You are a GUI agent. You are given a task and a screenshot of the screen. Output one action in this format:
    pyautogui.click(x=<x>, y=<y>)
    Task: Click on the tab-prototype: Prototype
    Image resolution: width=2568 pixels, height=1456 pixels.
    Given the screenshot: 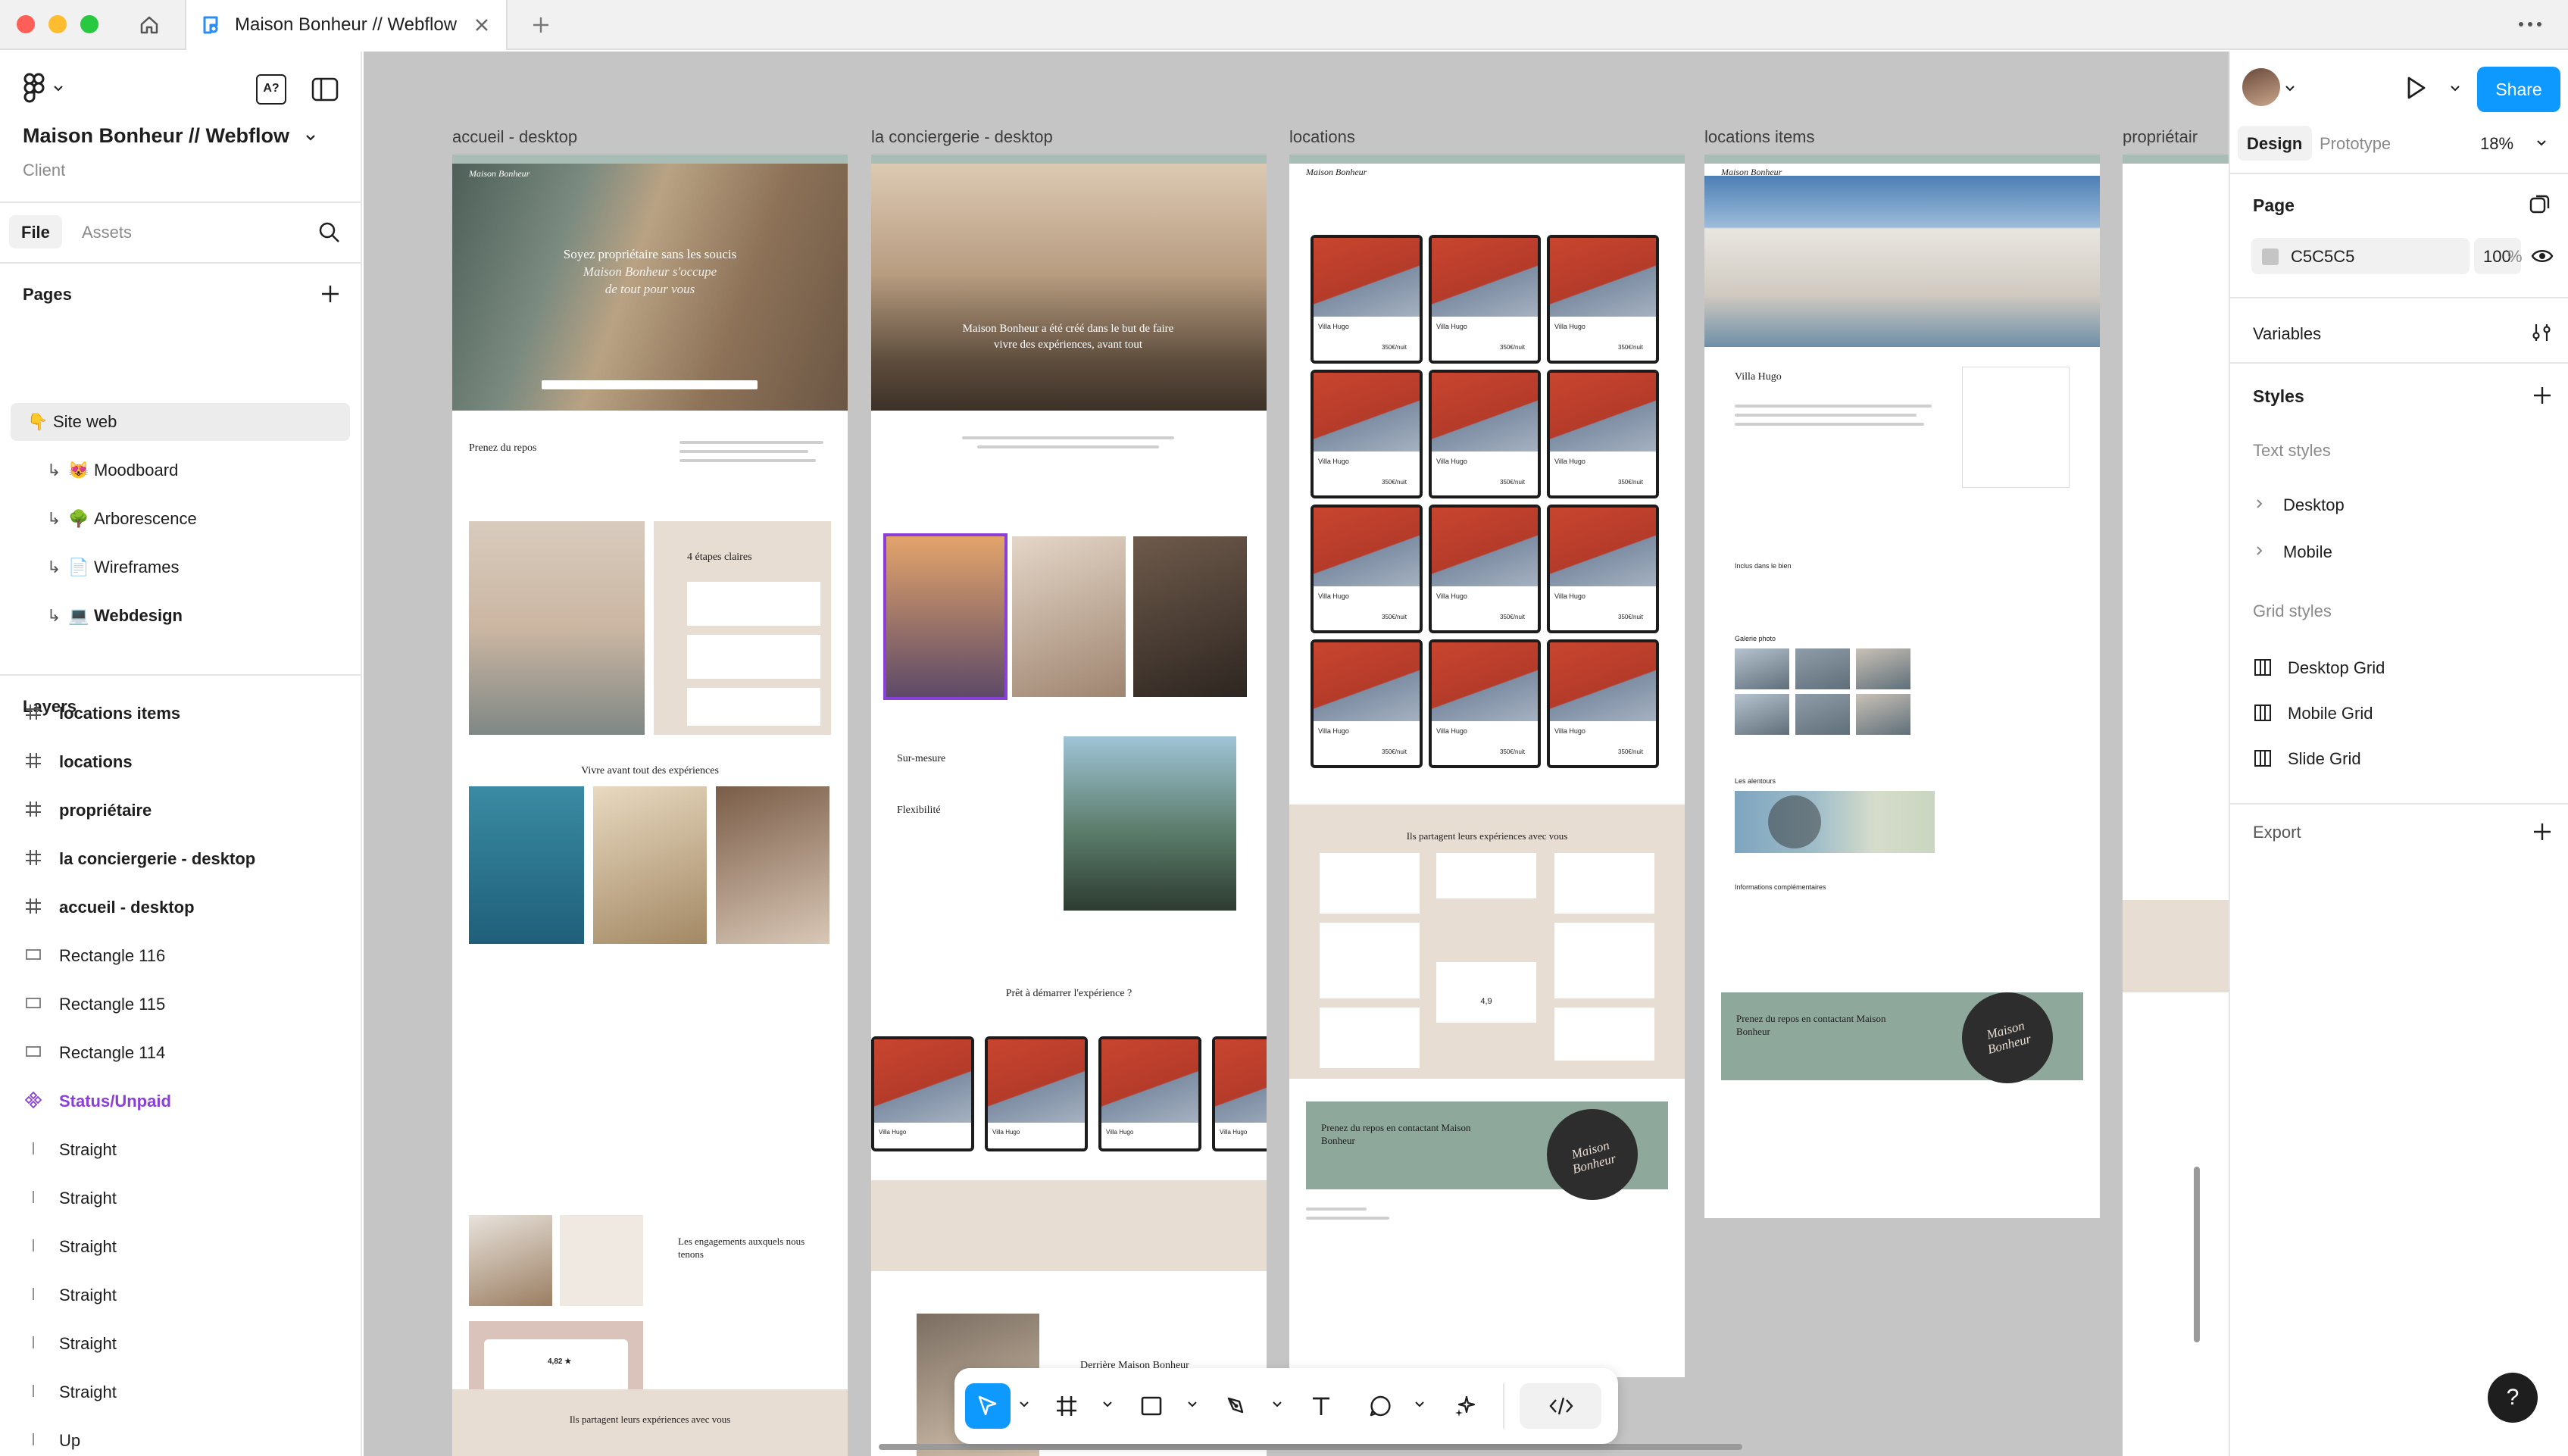 What is the action you would take?
    pyautogui.click(x=2355, y=144)
    